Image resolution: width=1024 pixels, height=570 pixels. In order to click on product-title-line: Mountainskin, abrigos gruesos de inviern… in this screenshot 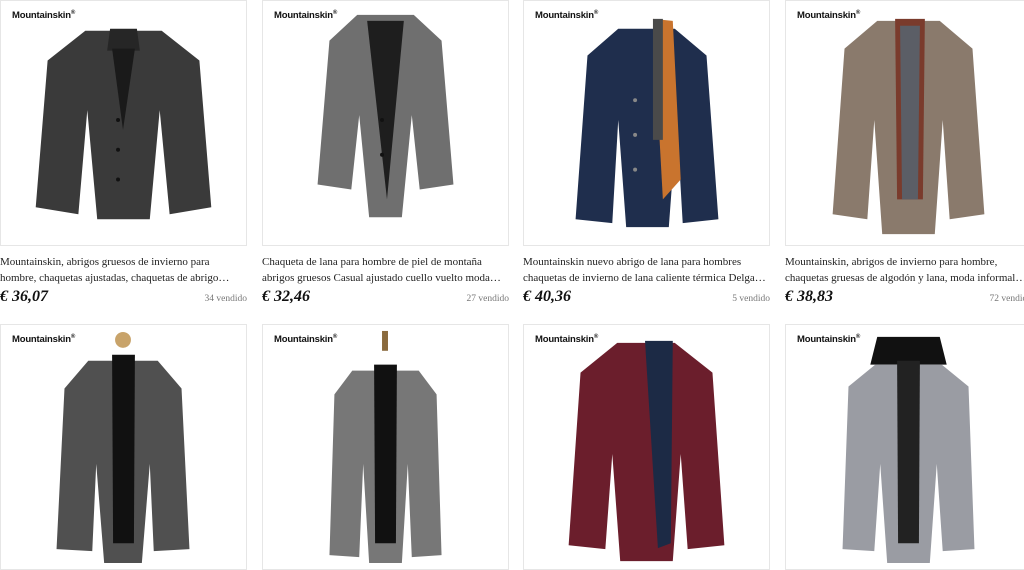, I will do `click(123, 262)`.